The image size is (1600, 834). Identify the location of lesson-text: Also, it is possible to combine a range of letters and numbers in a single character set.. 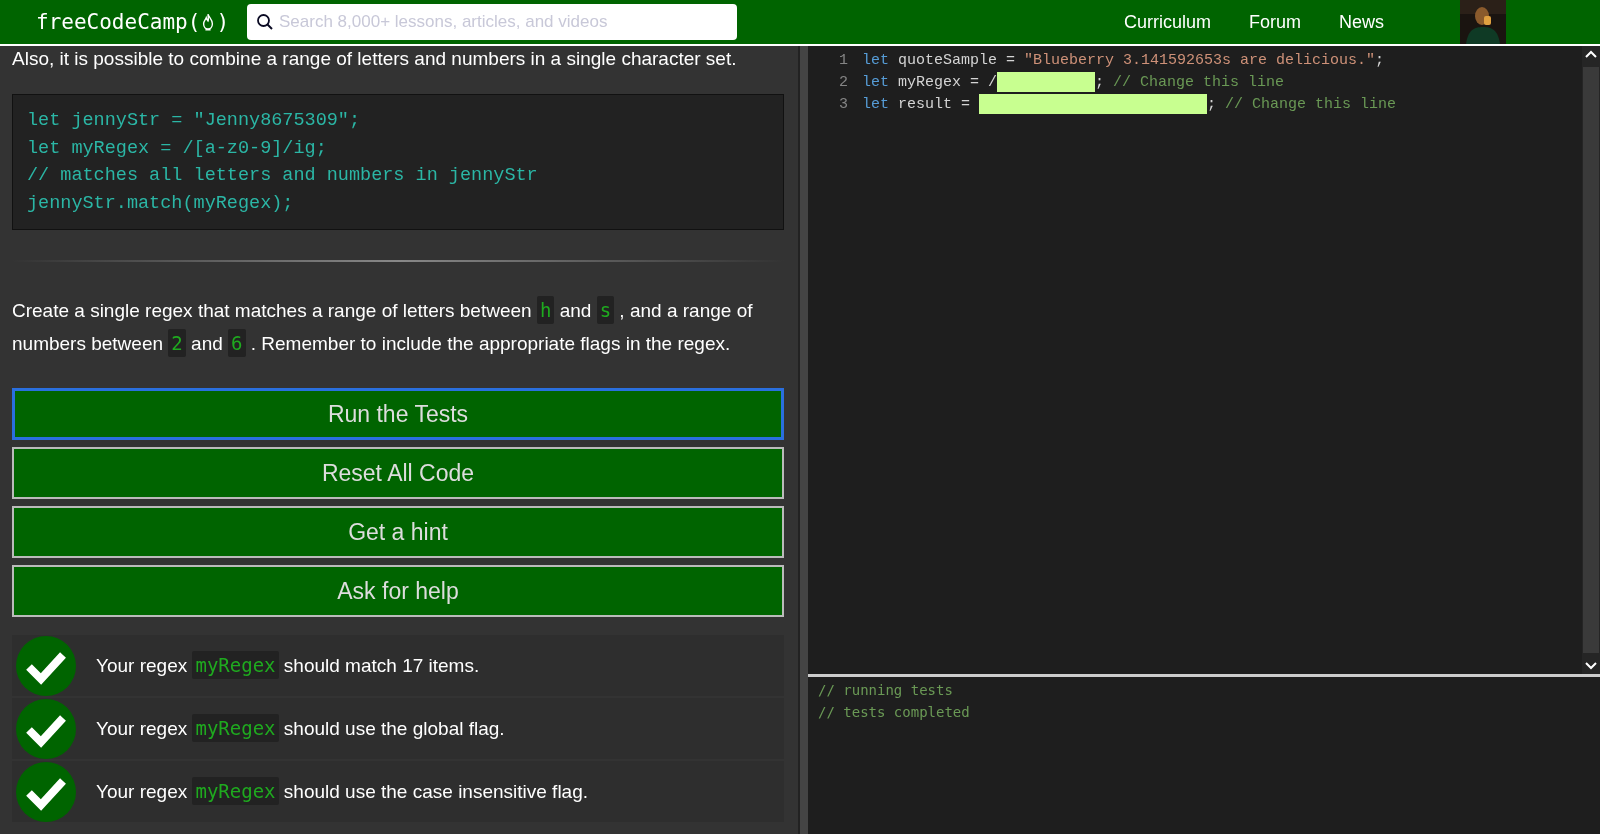
(375, 59).